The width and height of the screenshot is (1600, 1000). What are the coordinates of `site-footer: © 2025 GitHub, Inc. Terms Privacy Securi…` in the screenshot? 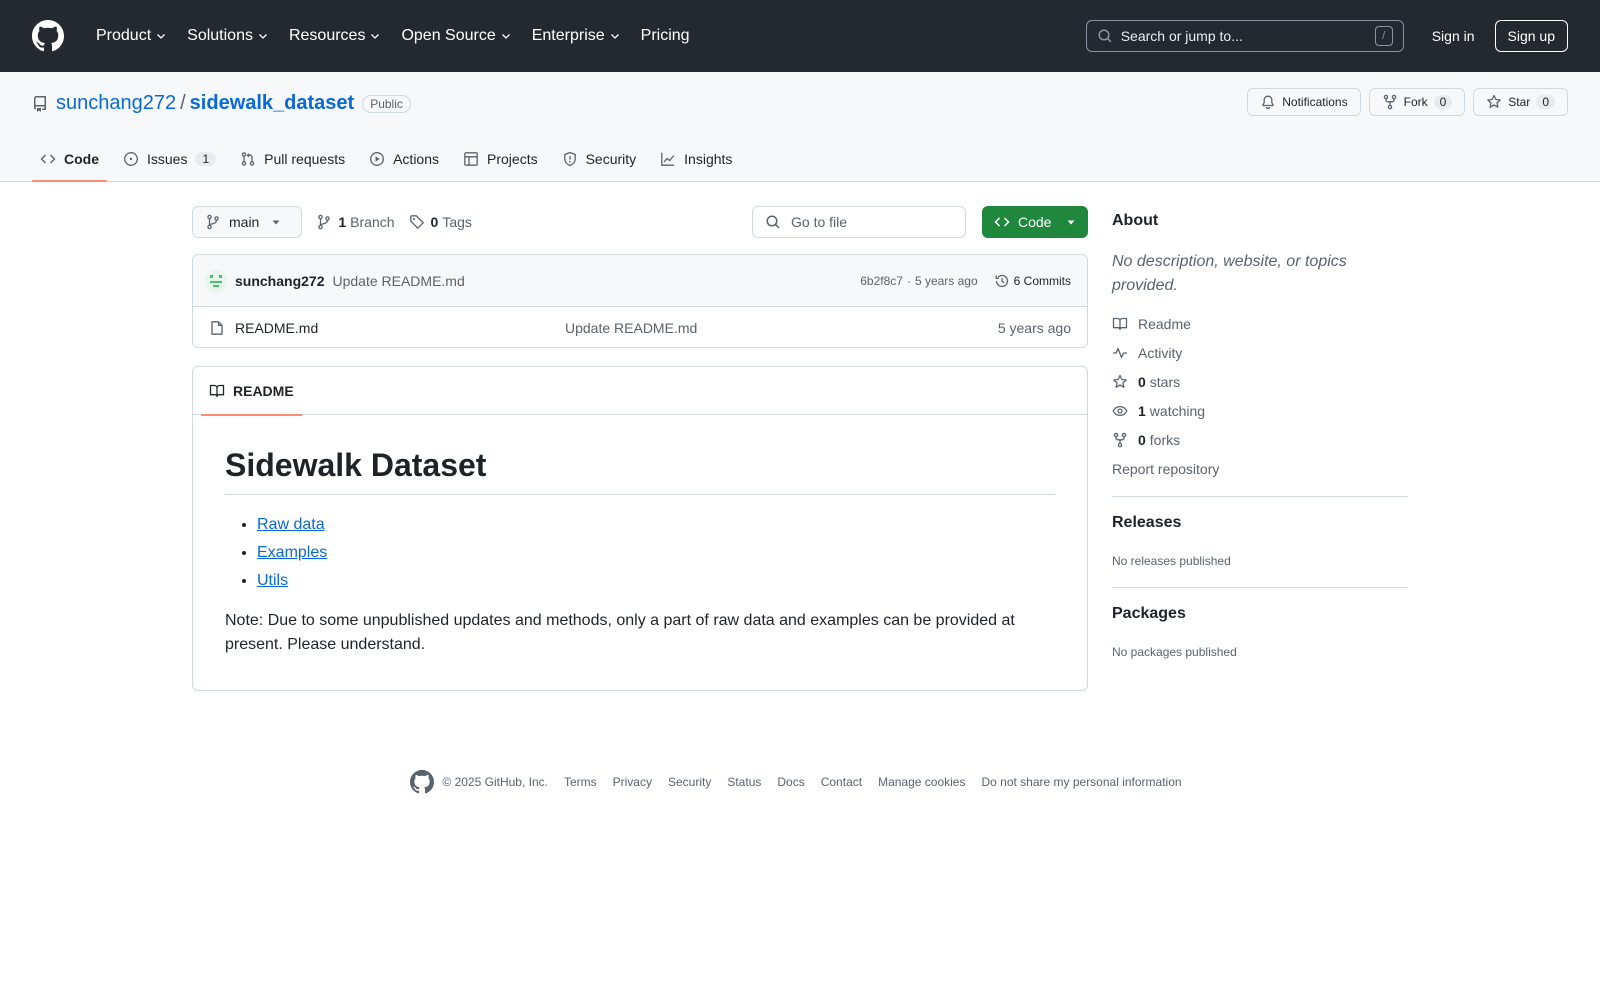 It's located at (800, 782).